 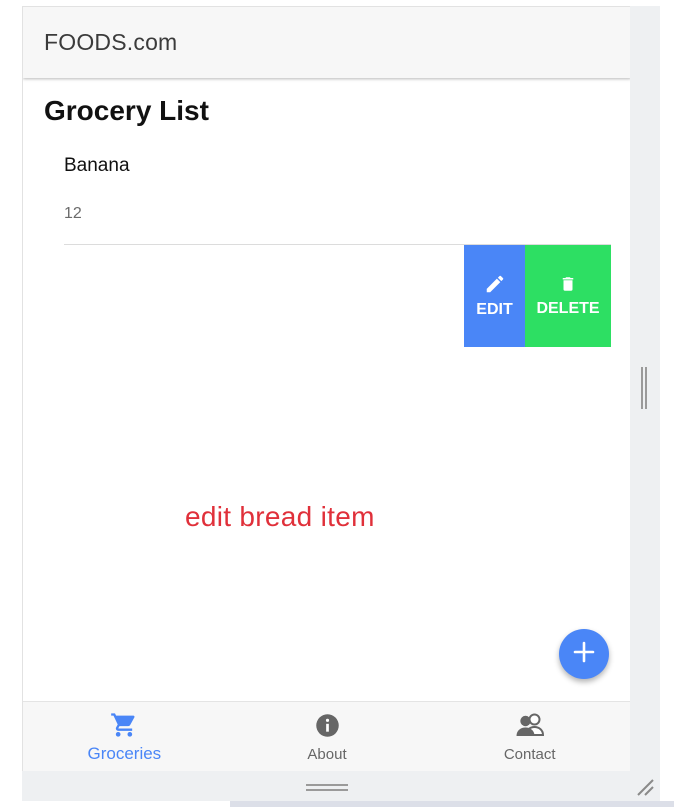 What do you see at coordinates (337, 193) in the screenshot?
I see `list-item: Banana 12` at bounding box center [337, 193].